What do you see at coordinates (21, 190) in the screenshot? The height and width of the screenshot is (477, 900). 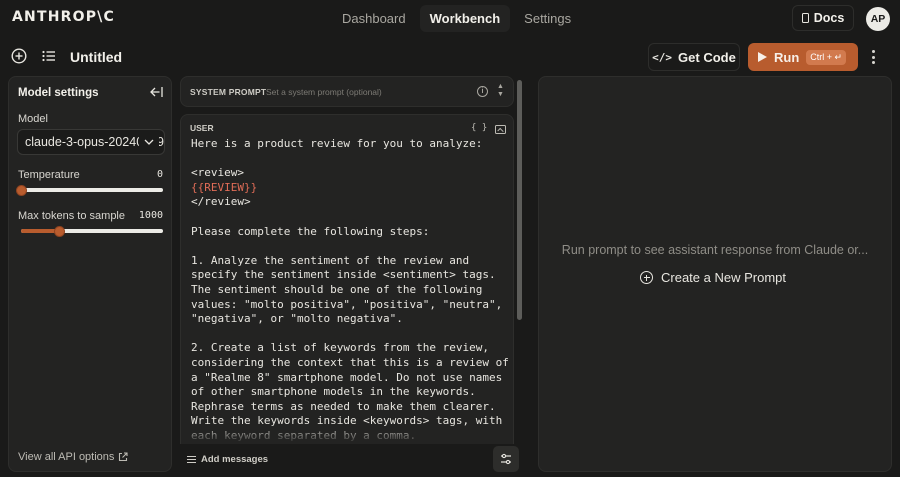 I see `temperature-slider-thumb` at bounding box center [21, 190].